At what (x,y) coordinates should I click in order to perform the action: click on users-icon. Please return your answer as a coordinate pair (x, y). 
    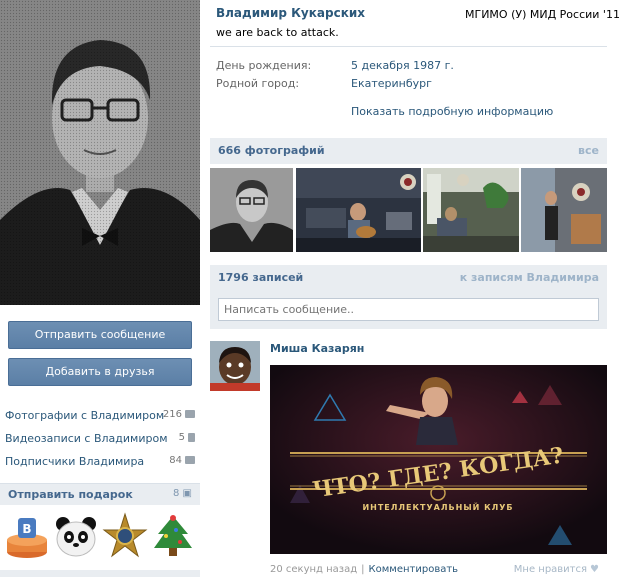
    Looking at the image, I should click on (190, 460).